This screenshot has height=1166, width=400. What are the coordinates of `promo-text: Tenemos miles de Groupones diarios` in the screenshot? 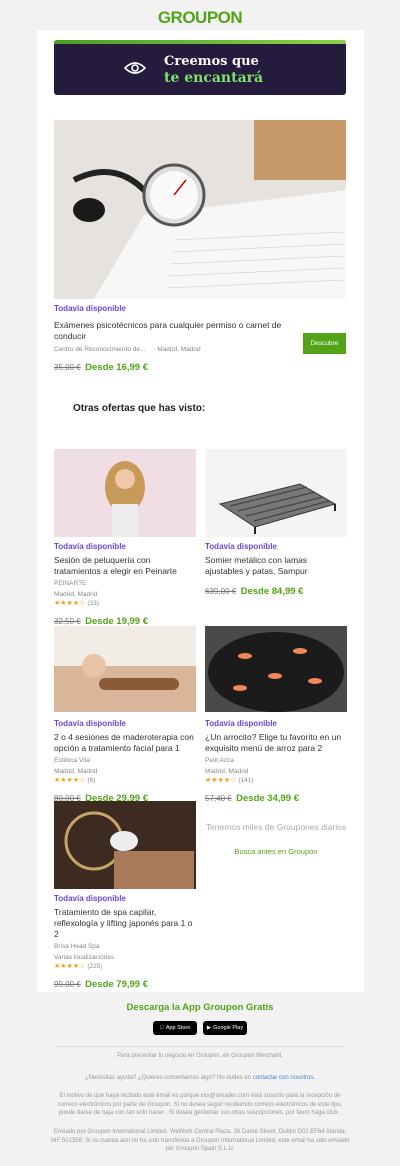 It's located at (276, 827).